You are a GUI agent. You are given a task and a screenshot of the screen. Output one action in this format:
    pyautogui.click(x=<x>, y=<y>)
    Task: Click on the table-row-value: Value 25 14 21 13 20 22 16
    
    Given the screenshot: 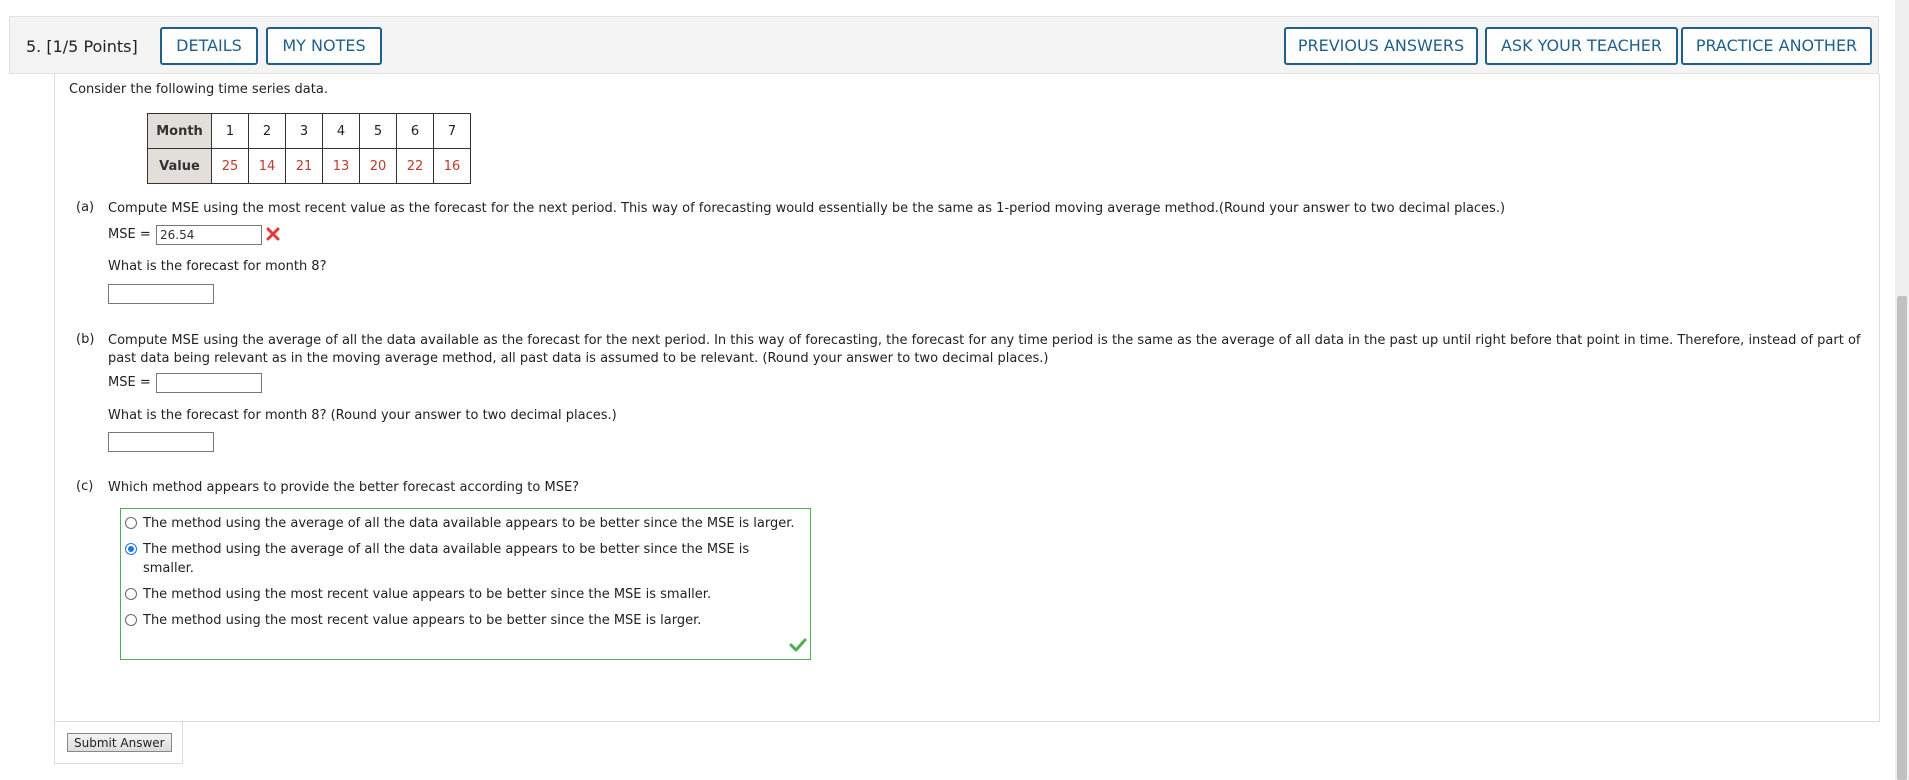 What is the action you would take?
    pyautogui.click(x=309, y=166)
    